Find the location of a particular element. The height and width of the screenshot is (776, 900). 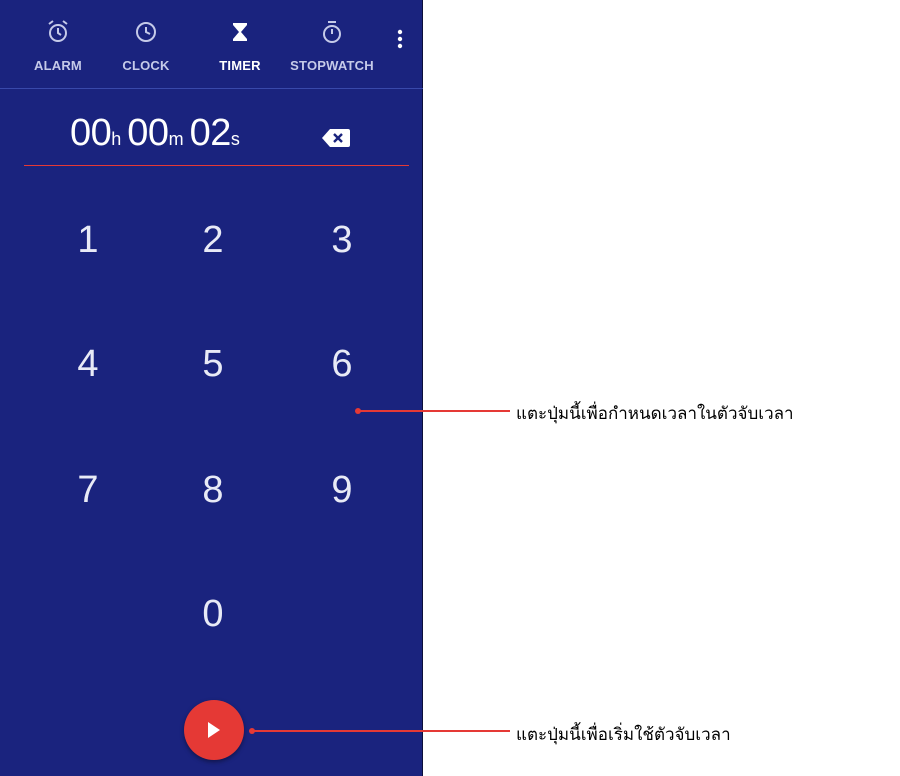

tab-clock: CLOCK is located at coordinates (146, 44).